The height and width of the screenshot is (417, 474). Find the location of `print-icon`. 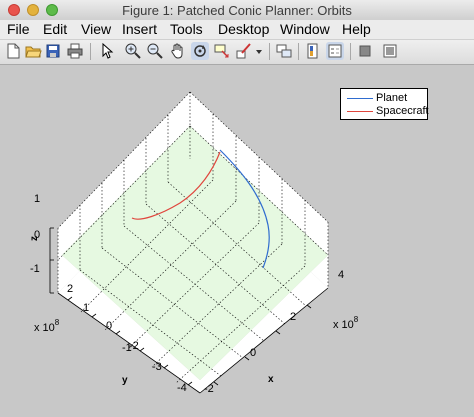

print-icon is located at coordinates (75, 51).